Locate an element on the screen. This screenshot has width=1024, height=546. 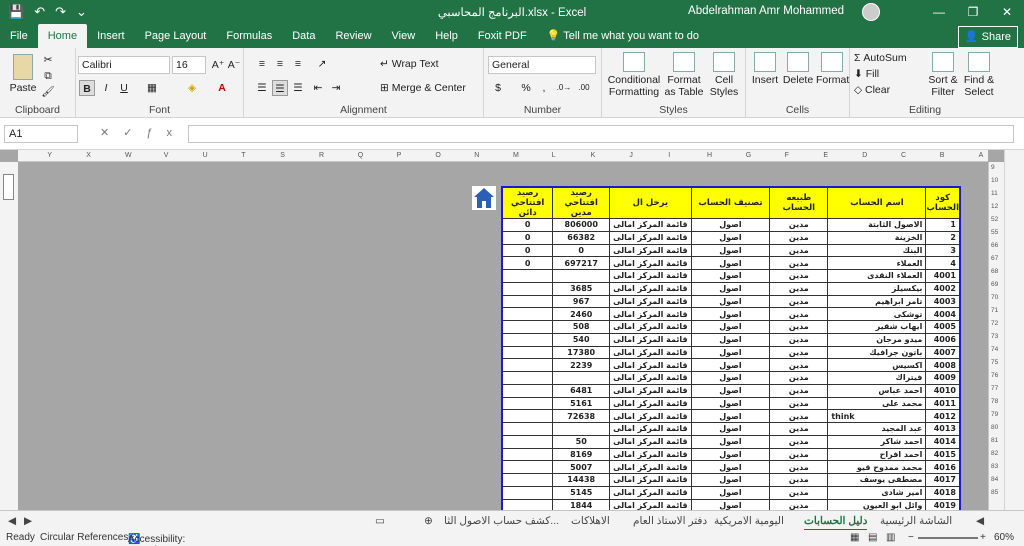
cell-account-code: 4 is located at coordinates (943, 263).